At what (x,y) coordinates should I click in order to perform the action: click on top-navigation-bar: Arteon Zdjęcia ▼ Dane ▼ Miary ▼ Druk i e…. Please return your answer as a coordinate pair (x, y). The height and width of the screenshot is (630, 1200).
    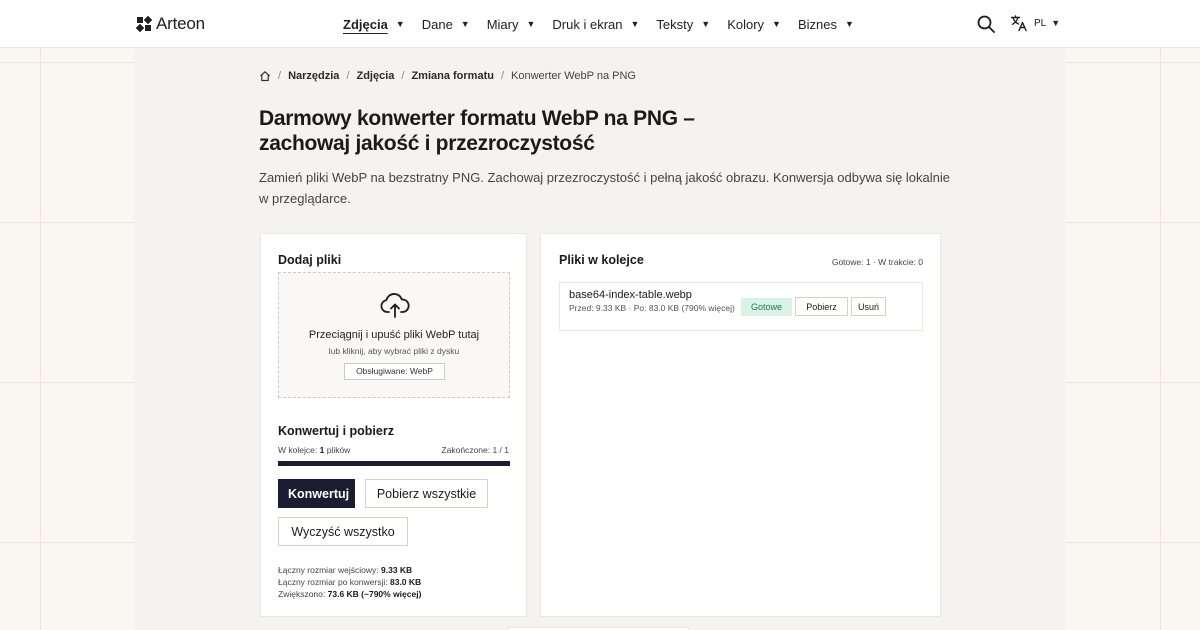
    Looking at the image, I should click on (600, 24).